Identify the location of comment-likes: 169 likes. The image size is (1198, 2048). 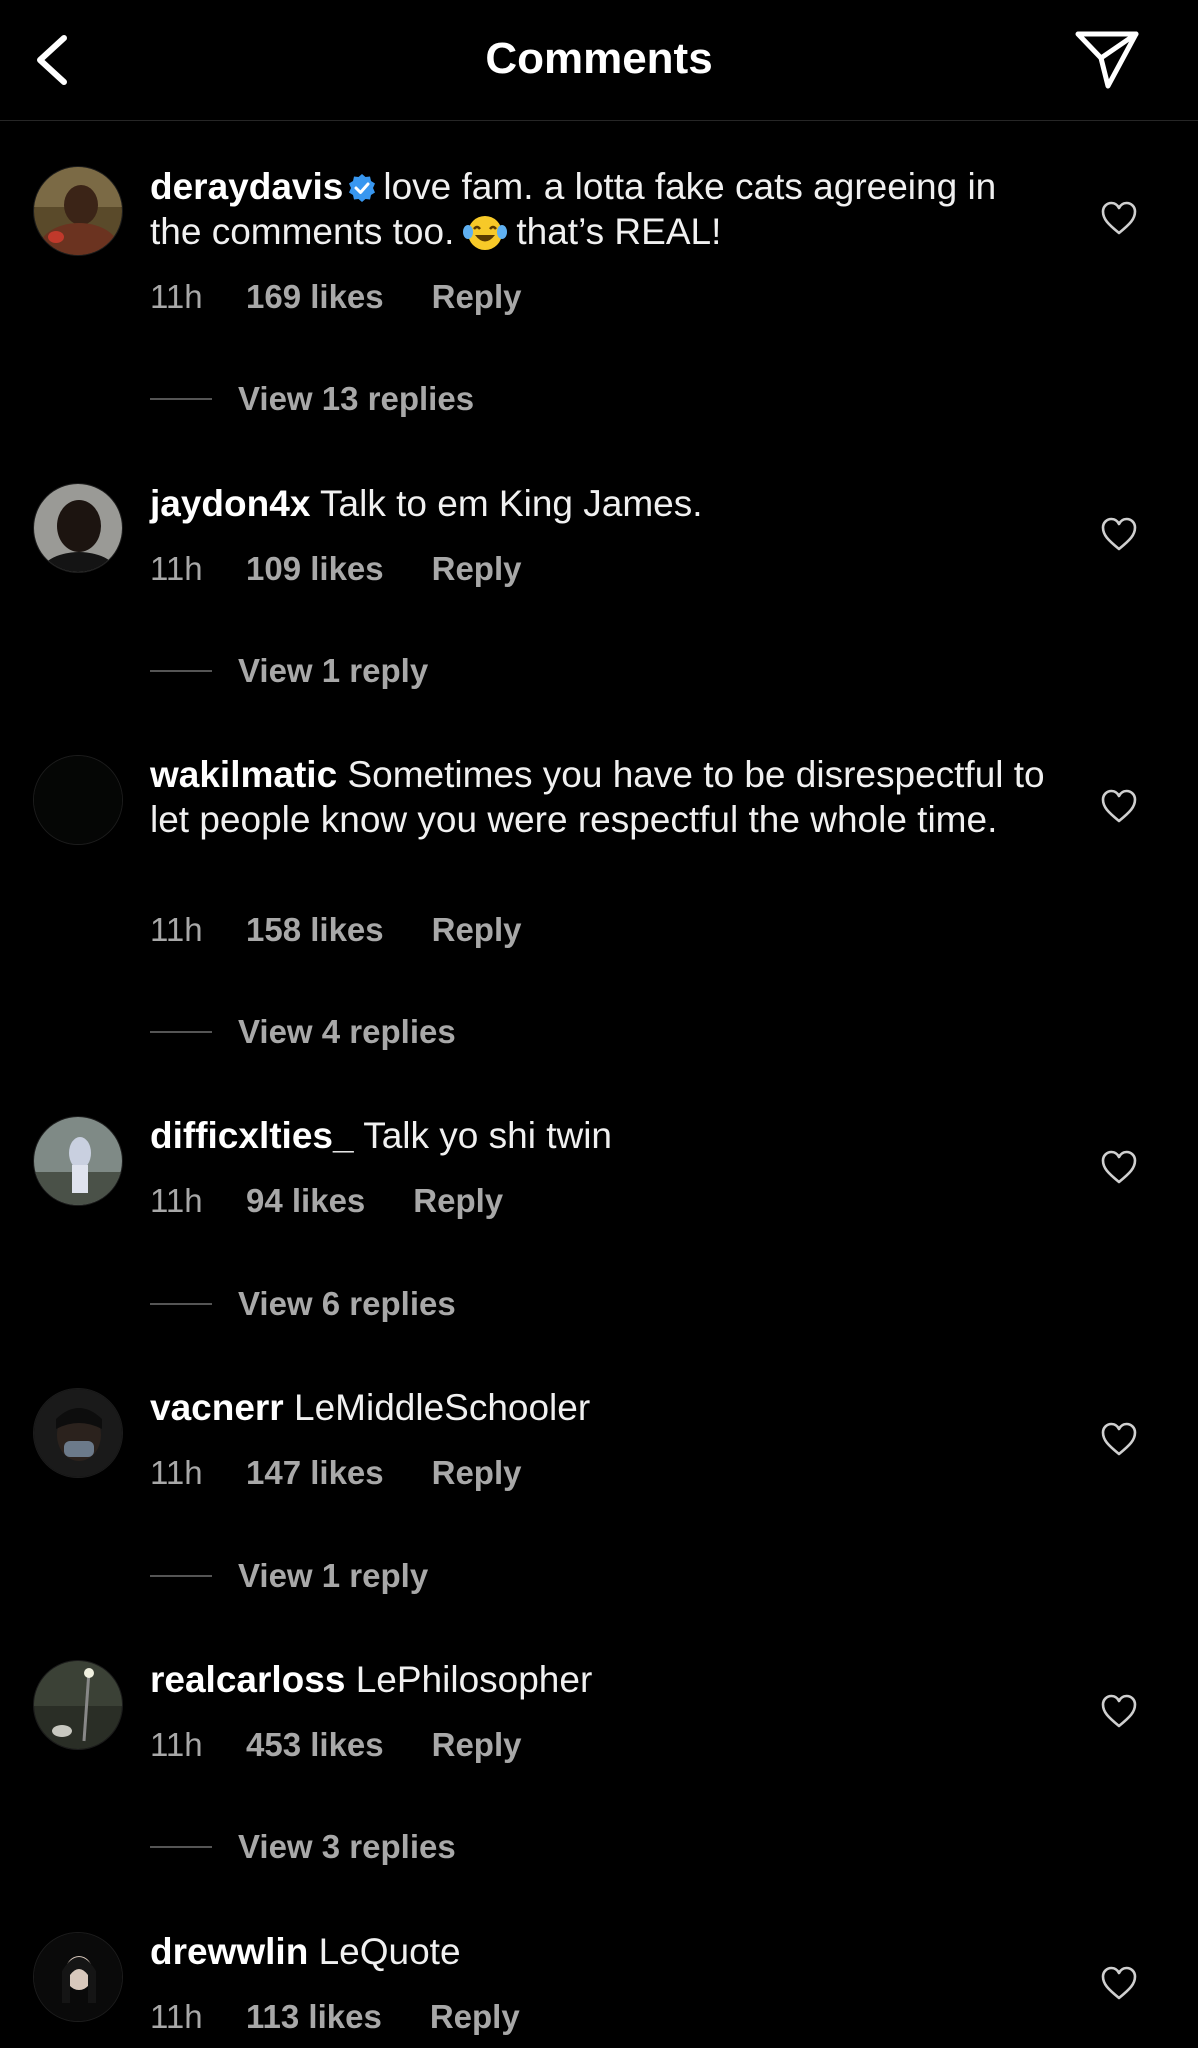
(315, 297).